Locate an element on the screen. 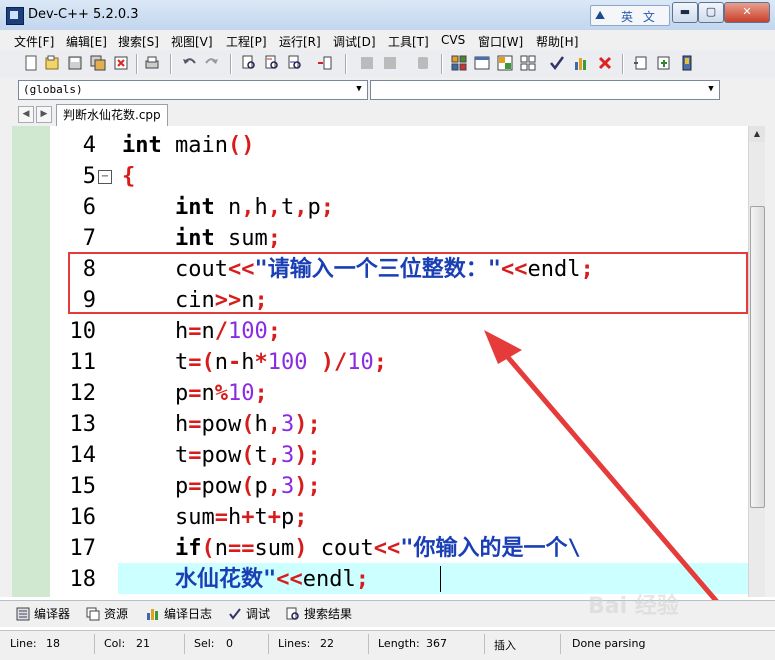  resources-icon is located at coordinates (93, 614).